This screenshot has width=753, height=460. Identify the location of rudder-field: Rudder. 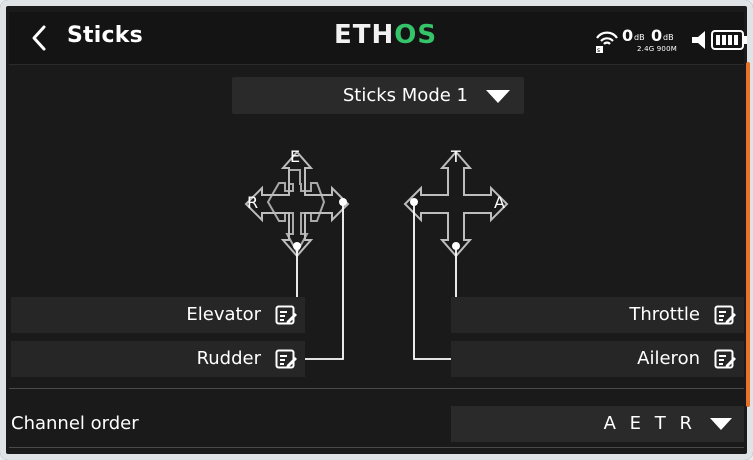
(158, 359).